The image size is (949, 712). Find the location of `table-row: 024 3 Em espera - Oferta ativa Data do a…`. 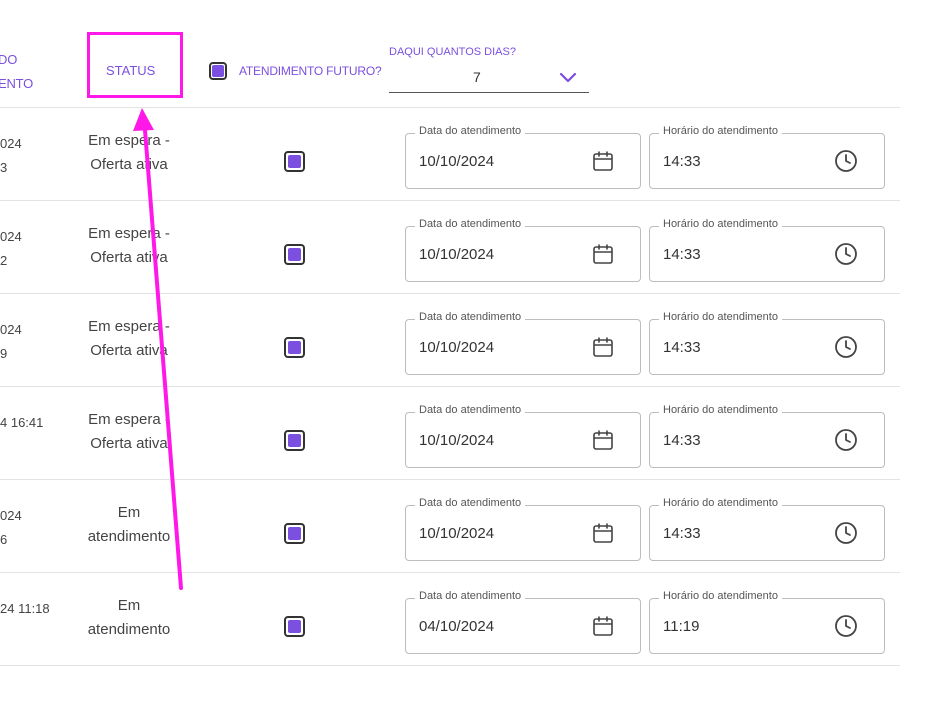

table-row: 024 3 Em espera - Oferta ativa Data do a… is located at coordinates (450, 154).